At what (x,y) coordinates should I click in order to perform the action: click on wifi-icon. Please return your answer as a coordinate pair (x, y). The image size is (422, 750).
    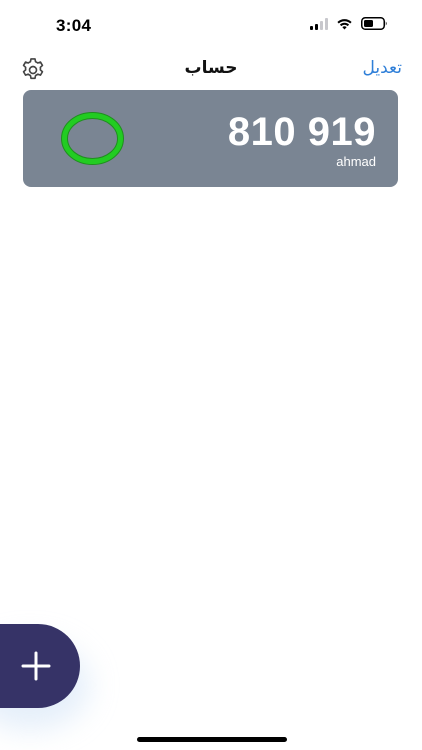
    Looking at the image, I should click on (344, 24).